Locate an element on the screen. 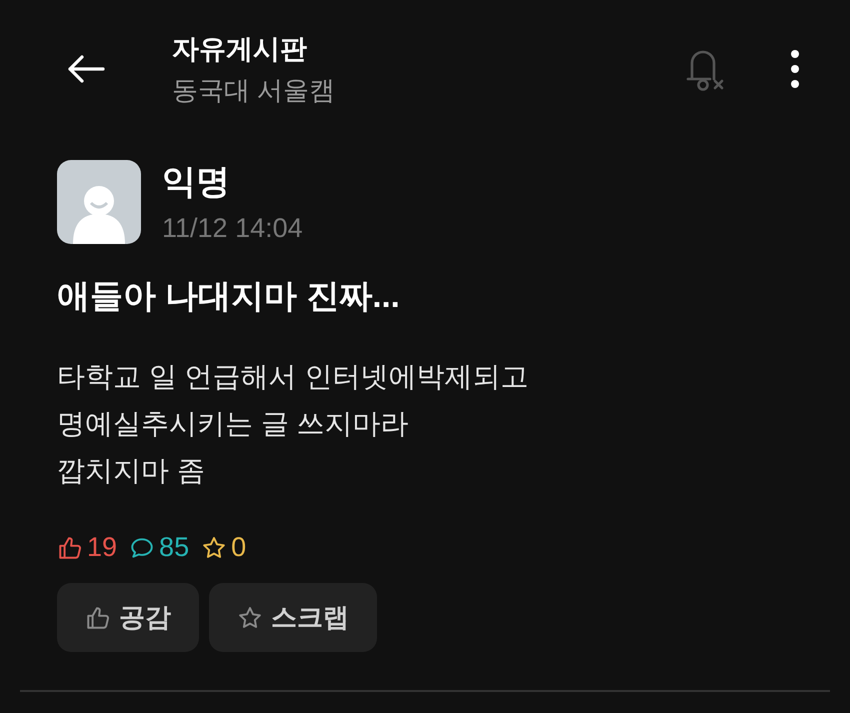  school-name: 동국대 서울캠 is located at coordinates (254, 90).